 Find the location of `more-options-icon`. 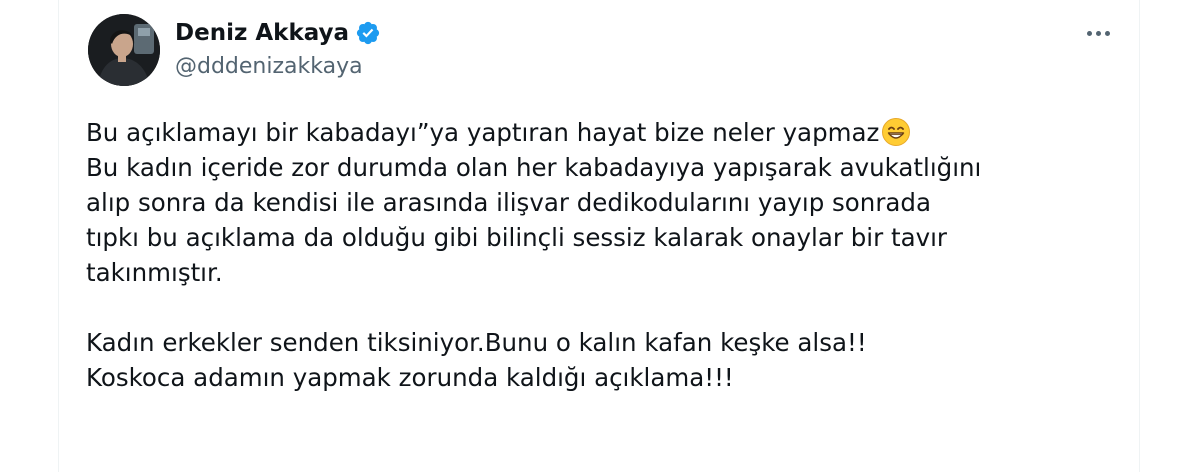

more-options-icon is located at coordinates (1098, 33).